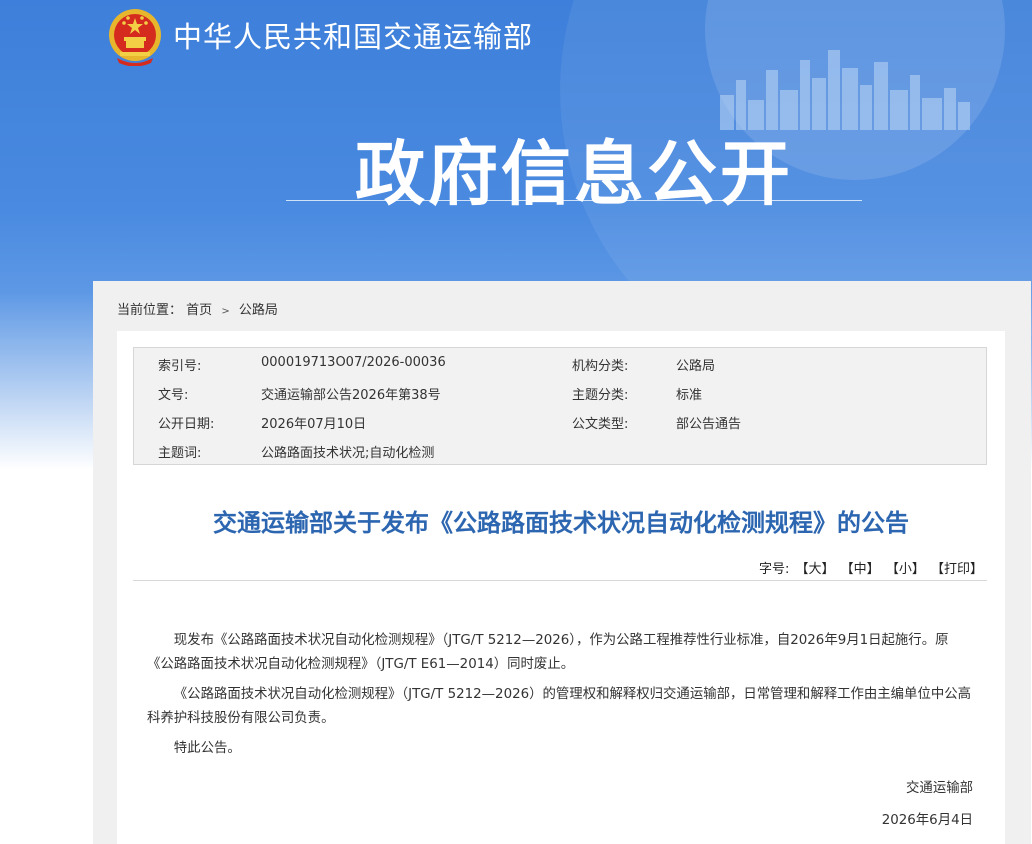  What do you see at coordinates (561, 523) in the screenshot?
I see `article-title: 交通运输部关于发布《公路路面技术状况自动化检测规程》的公告` at bounding box center [561, 523].